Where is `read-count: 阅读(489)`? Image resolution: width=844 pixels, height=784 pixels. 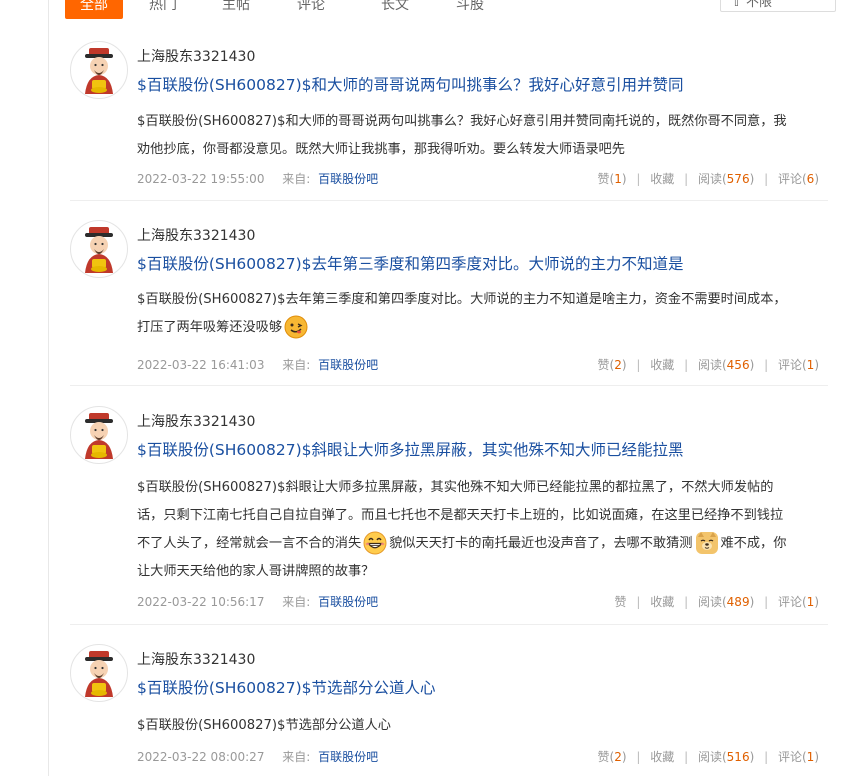
read-count: 阅读(489) is located at coordinates (726, 602).